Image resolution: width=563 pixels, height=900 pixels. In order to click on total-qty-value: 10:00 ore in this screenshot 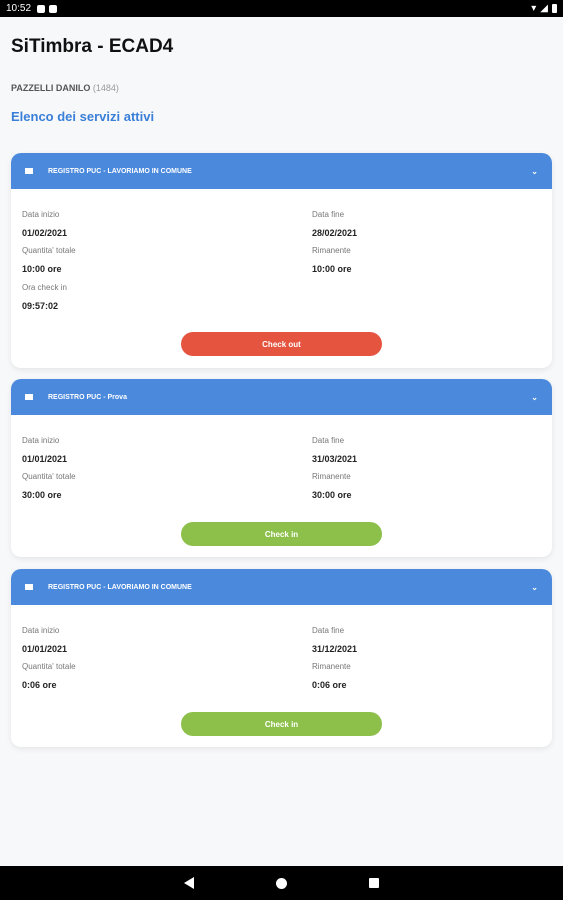, I will do `click(42, 269)`.